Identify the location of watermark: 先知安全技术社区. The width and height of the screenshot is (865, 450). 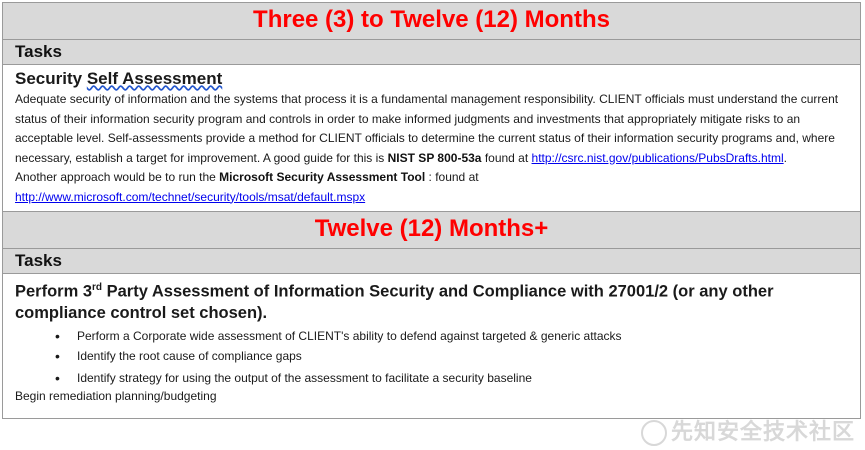
(747, 430).